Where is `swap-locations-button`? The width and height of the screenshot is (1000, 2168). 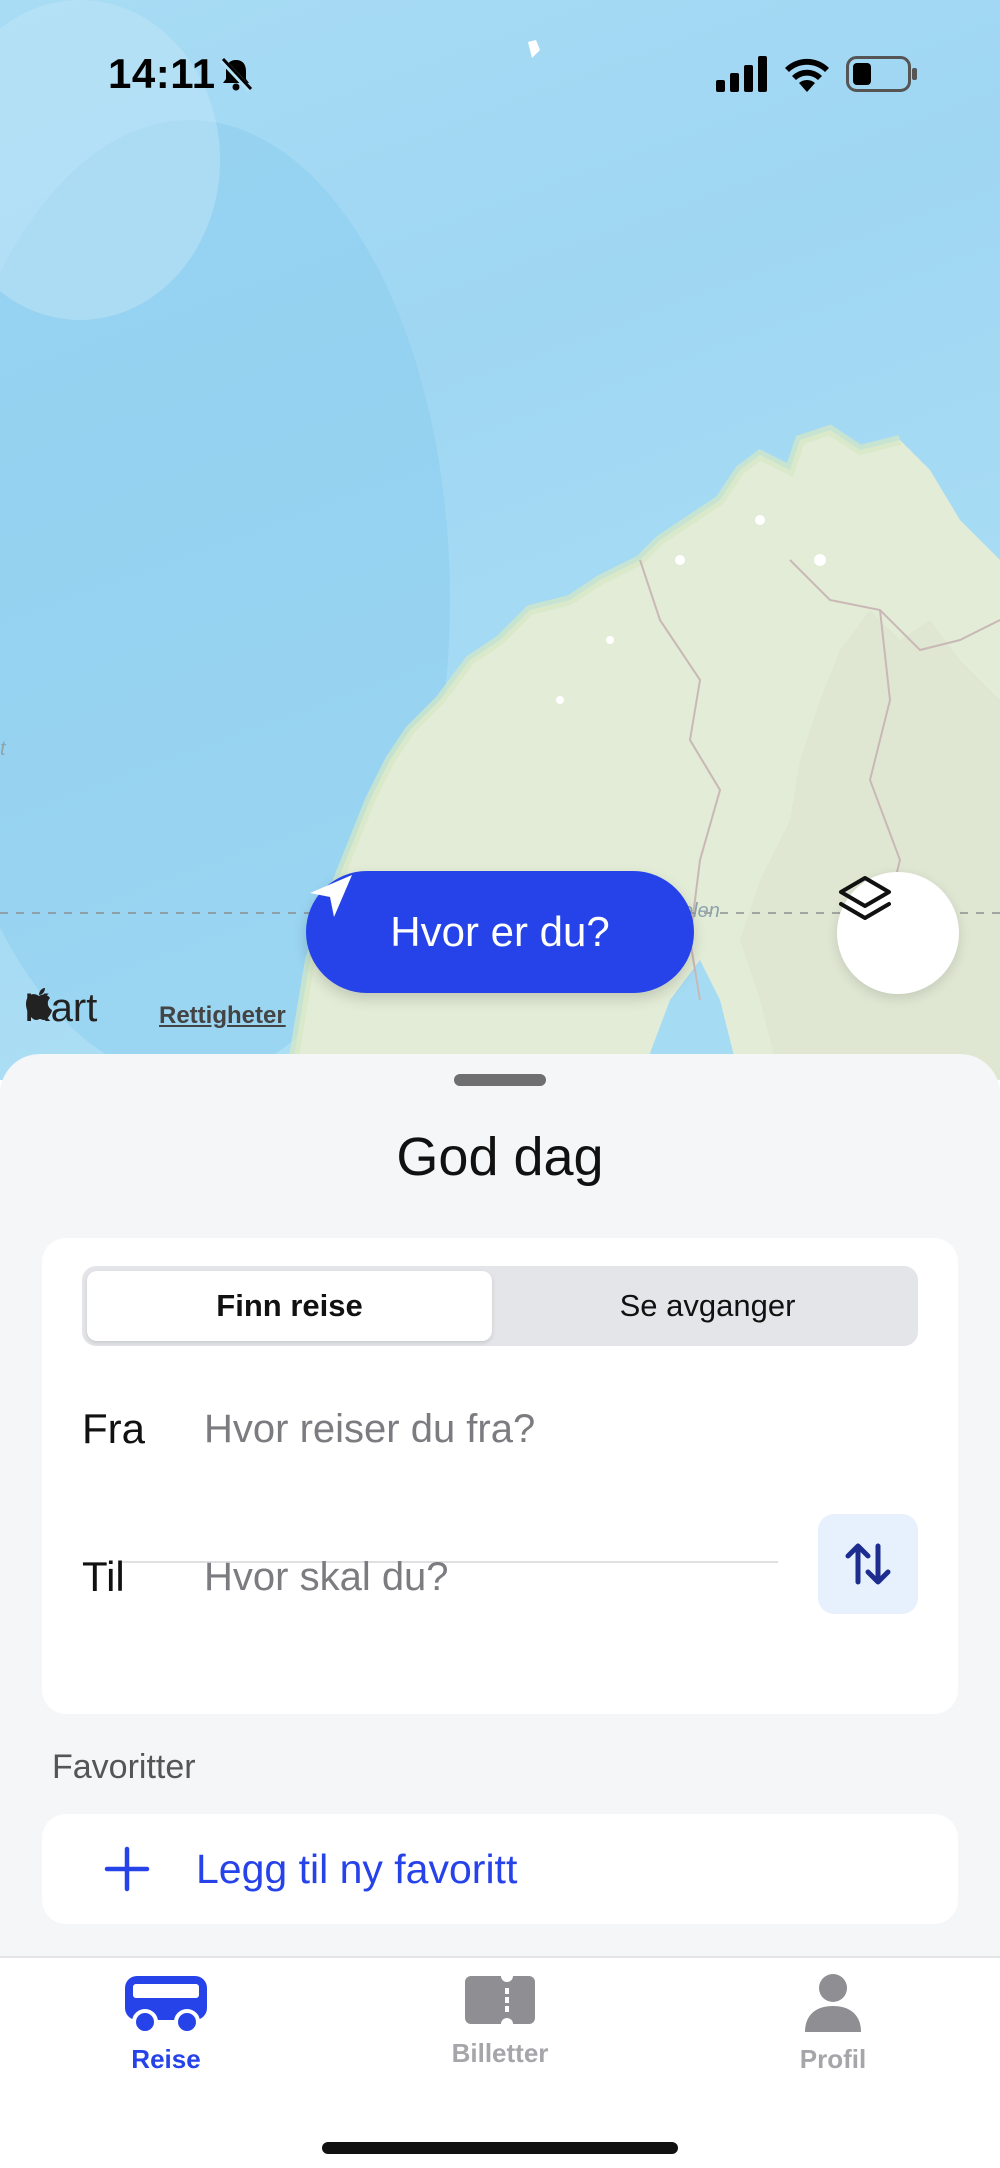 swap-locations-button is located at coordinates (868, 1564).